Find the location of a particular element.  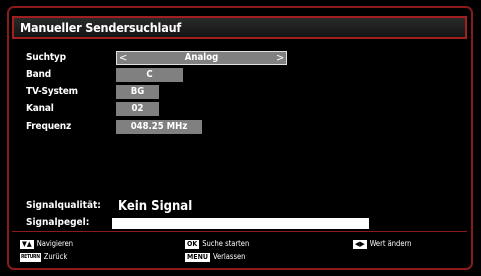

kanal-label: Kanal is located at coordinates (40, 108).